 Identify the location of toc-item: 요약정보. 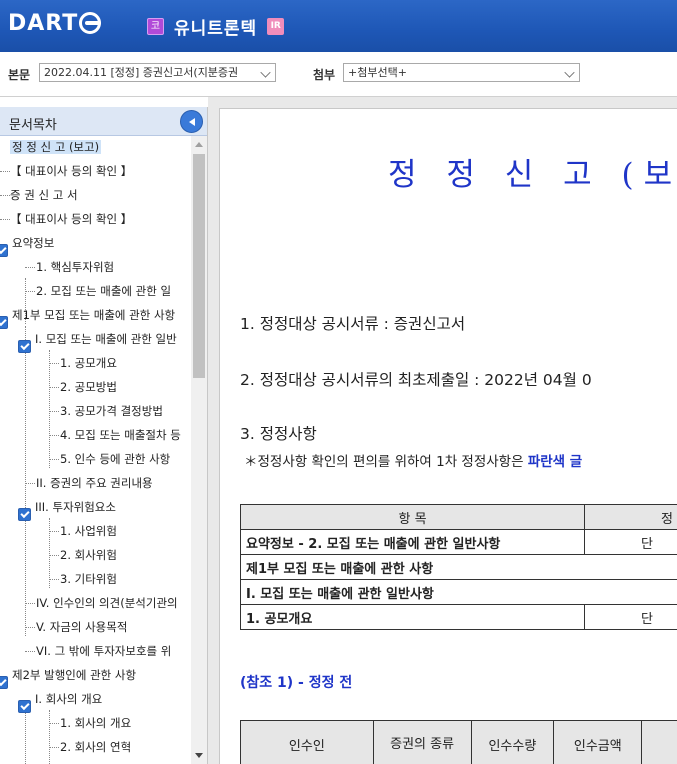
(33, 243).